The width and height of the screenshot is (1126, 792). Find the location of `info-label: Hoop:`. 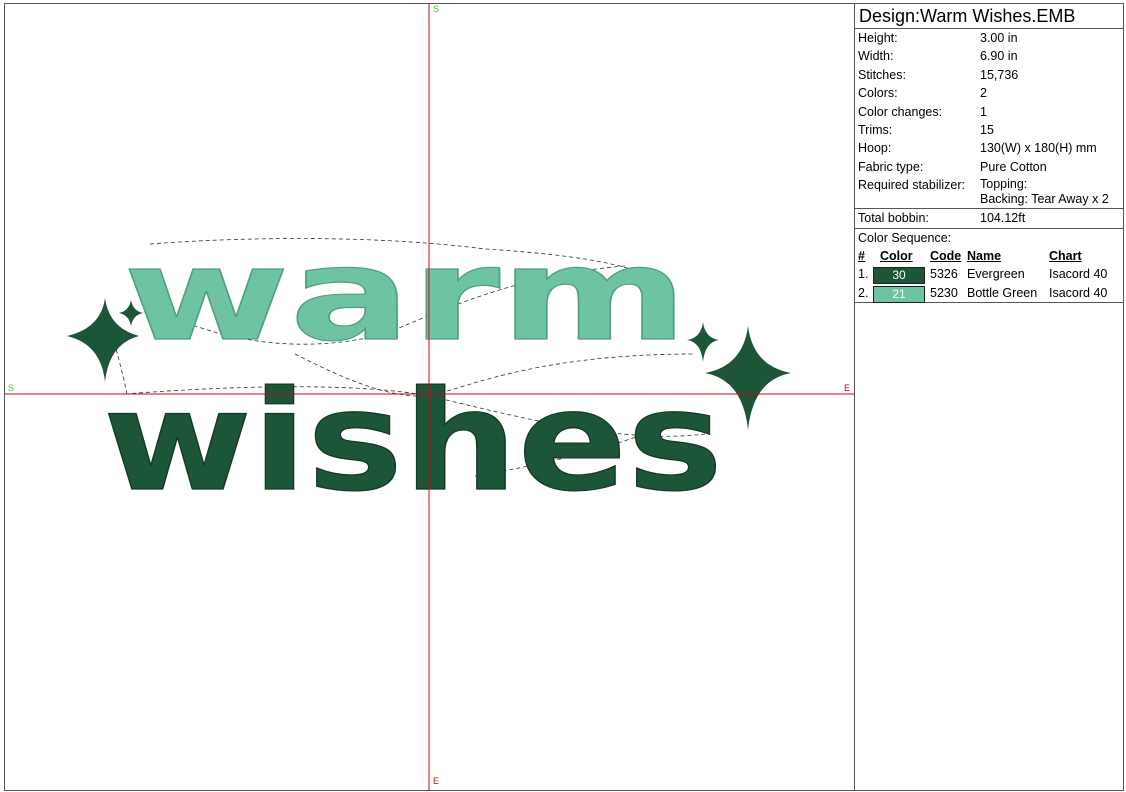

info-label: Hoop: is located at coordinates (875, 148).